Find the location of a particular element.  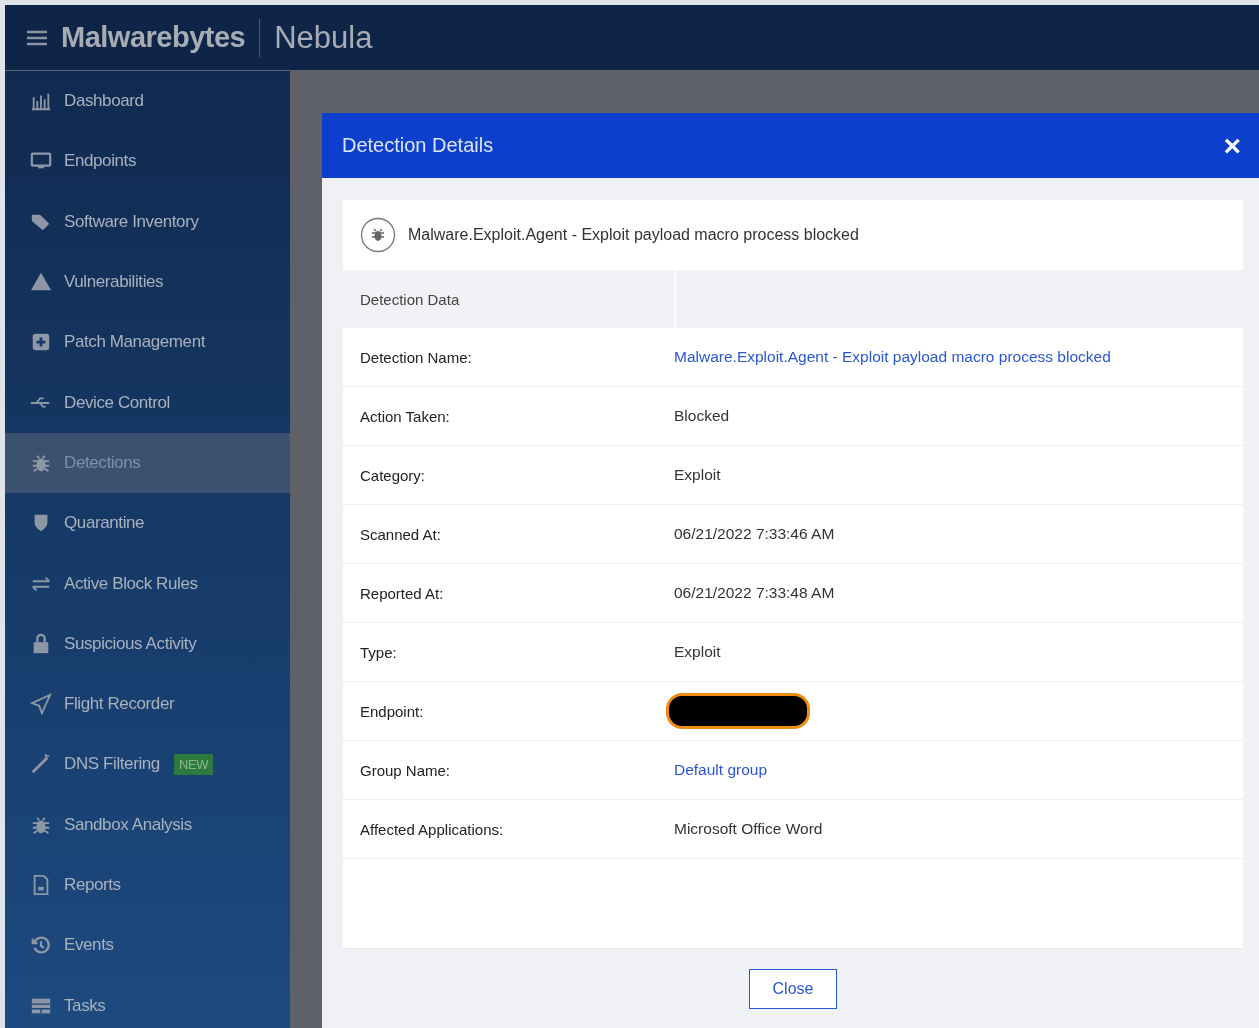

field-value: 06/21/2022 7:33:46 AM is located at coordinates (754, 534).